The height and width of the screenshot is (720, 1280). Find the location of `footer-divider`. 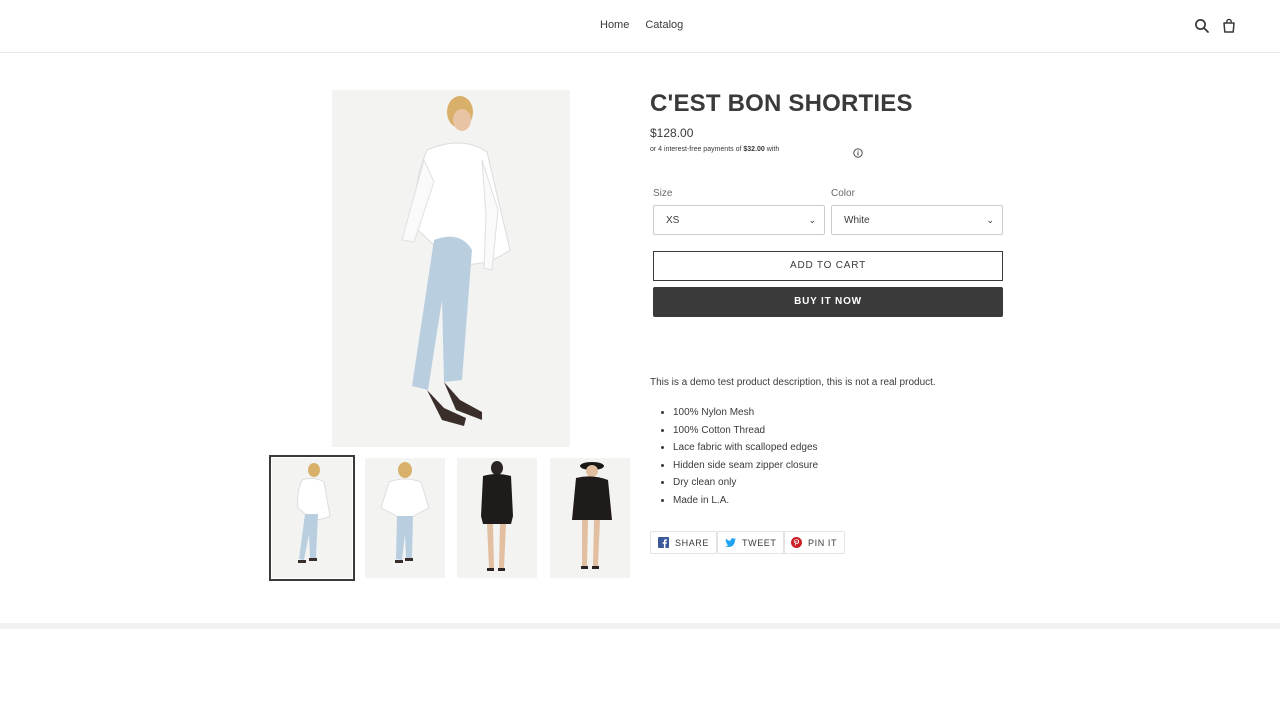

footer-divider is located at coordinates (640, 626).